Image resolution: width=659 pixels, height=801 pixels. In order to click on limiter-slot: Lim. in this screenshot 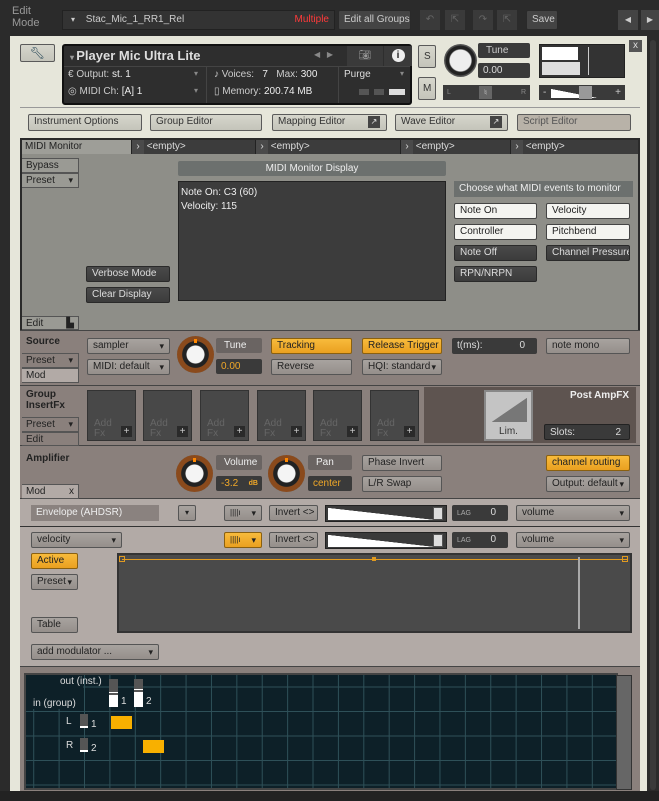, I will do `click(508, 415)`.